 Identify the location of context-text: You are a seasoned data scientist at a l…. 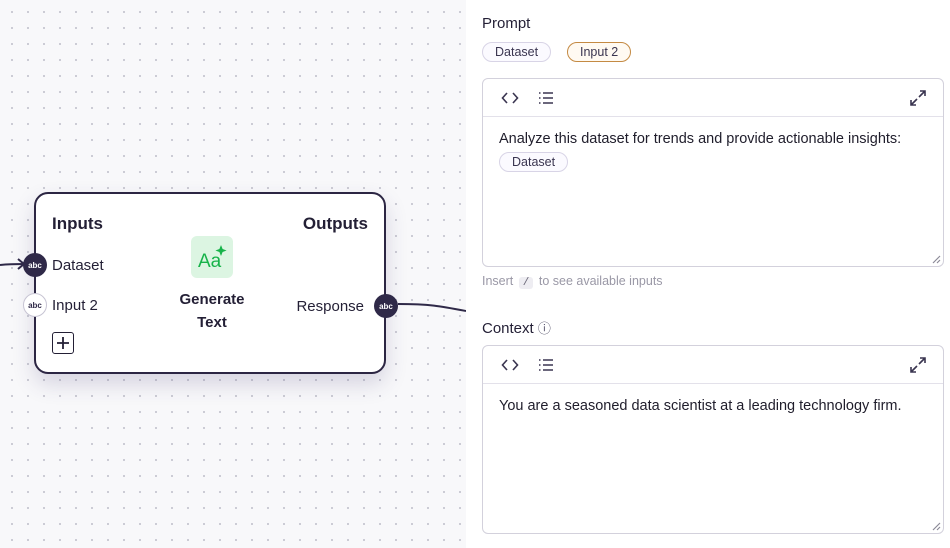
(700, 406).